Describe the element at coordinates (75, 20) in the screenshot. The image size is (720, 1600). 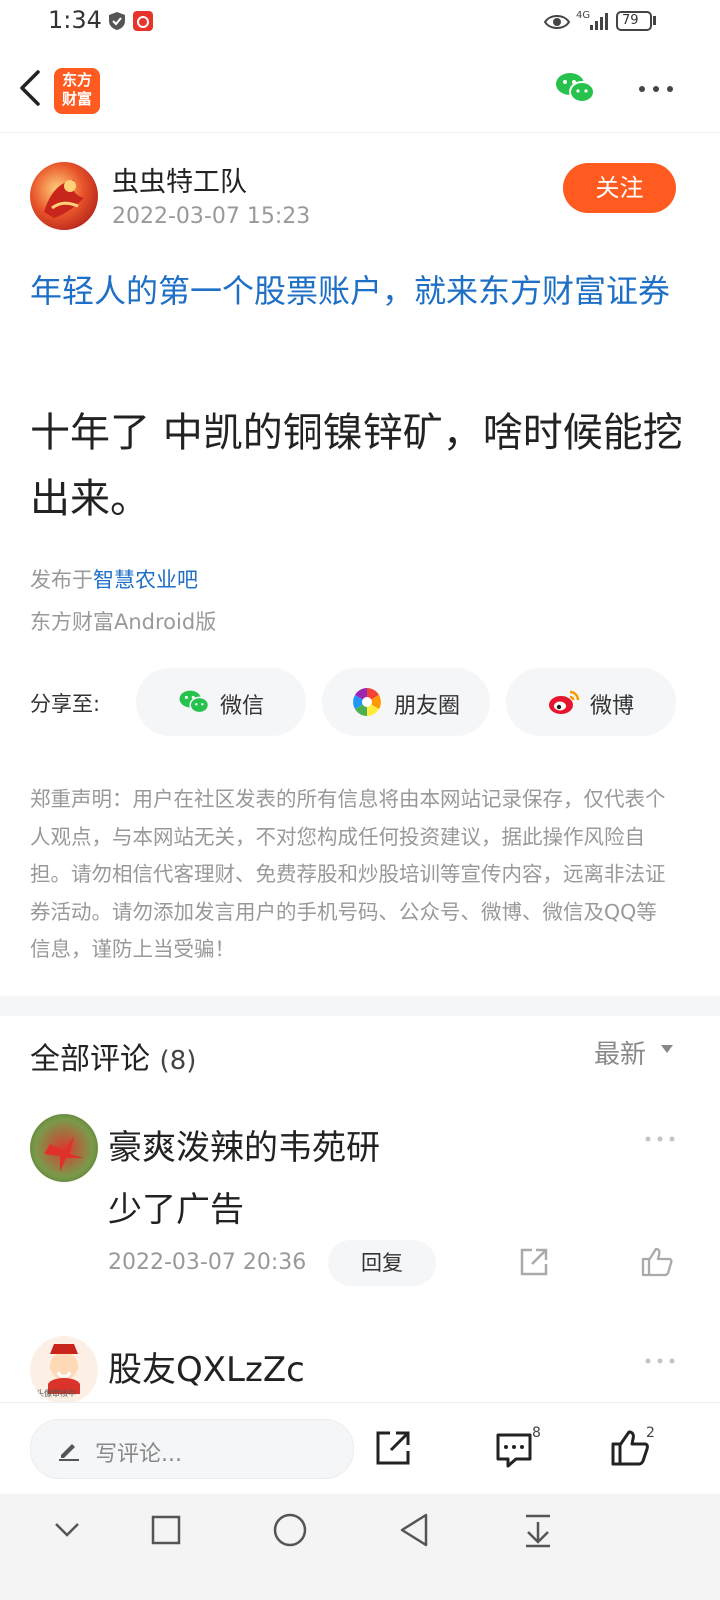
I see `status-time: 1:34` at that location.